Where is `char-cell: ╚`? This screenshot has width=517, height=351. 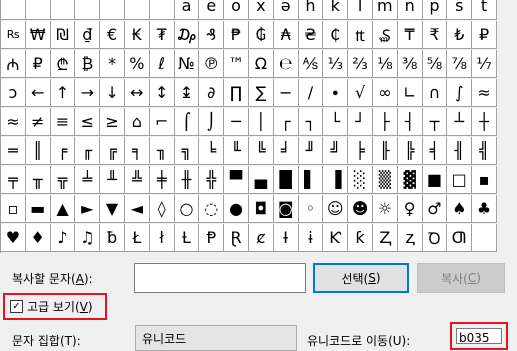 char-cell: ╚ is located at coordinates (261, 151).